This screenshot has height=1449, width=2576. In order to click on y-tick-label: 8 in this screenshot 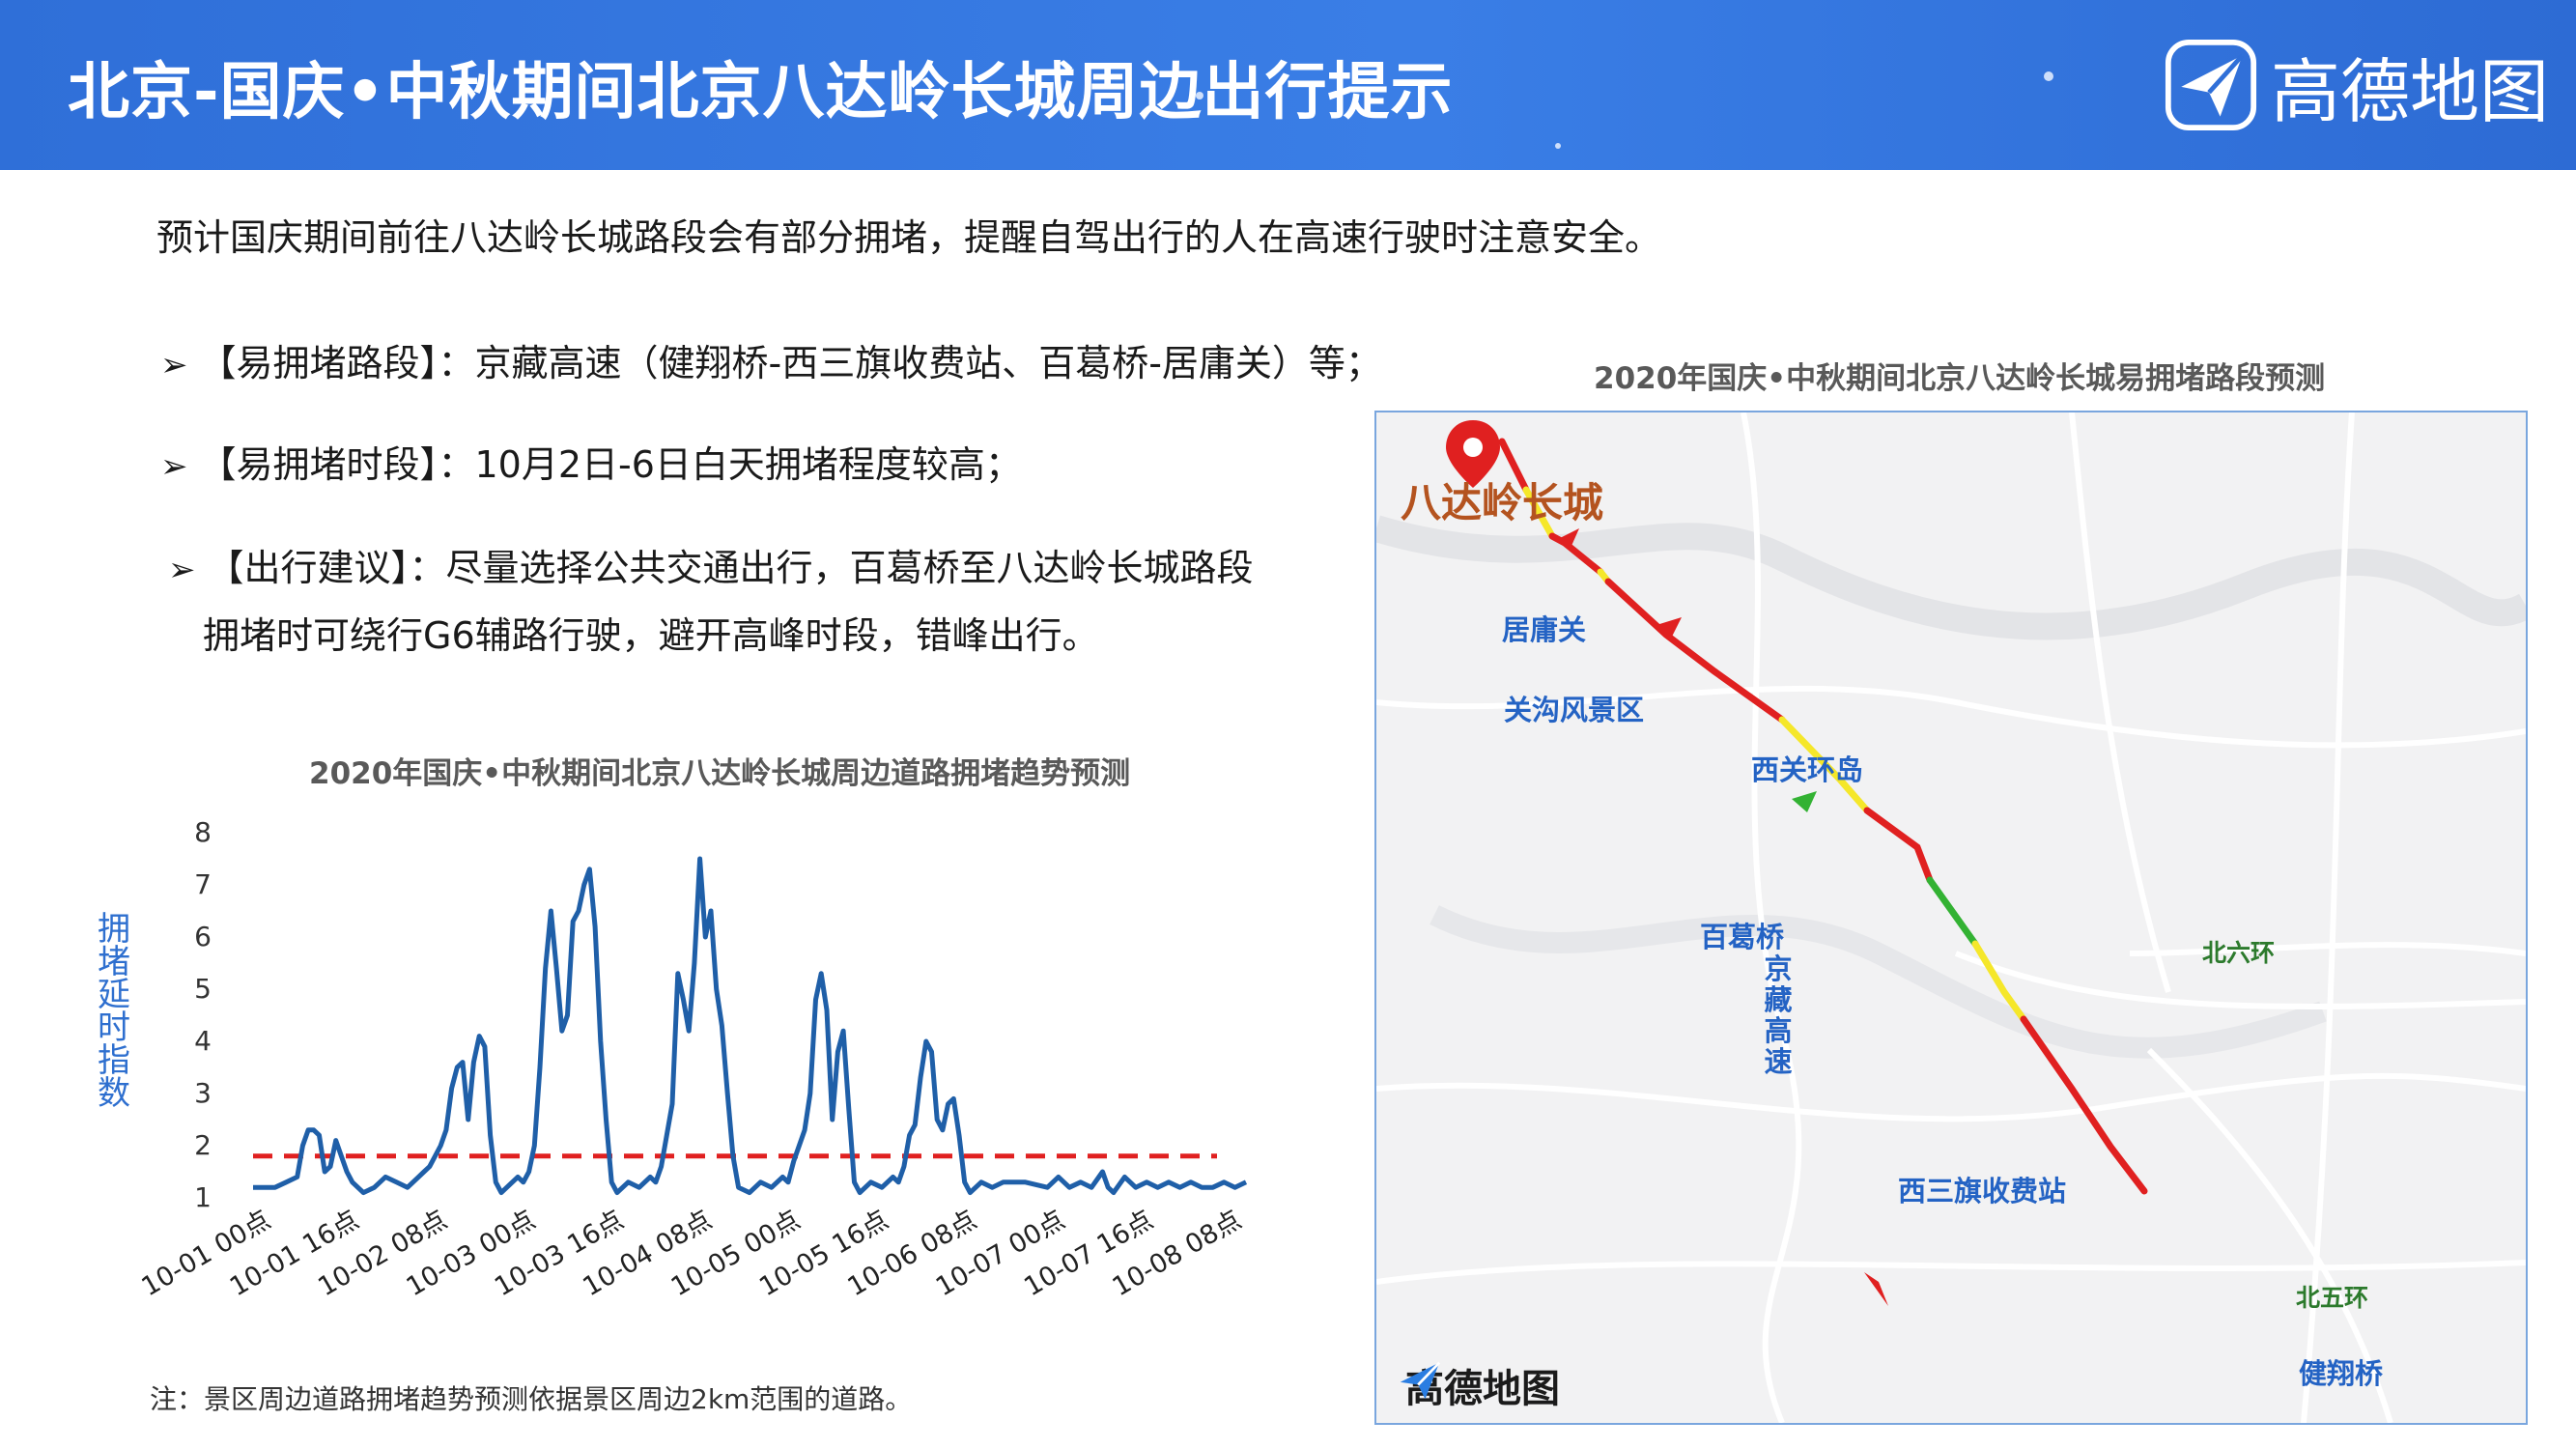, I will do `click(203, 832)`.